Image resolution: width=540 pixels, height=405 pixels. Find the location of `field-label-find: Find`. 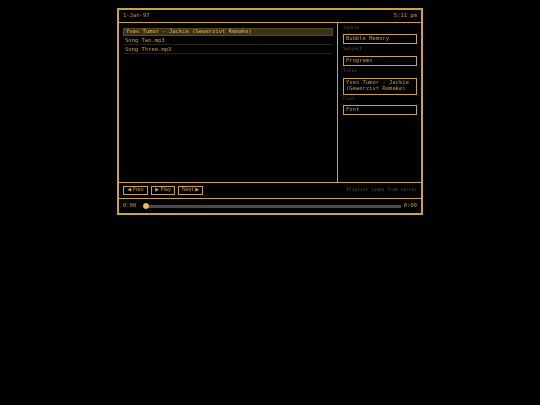

field-label-find: Find is located at coordinates (348, 99).